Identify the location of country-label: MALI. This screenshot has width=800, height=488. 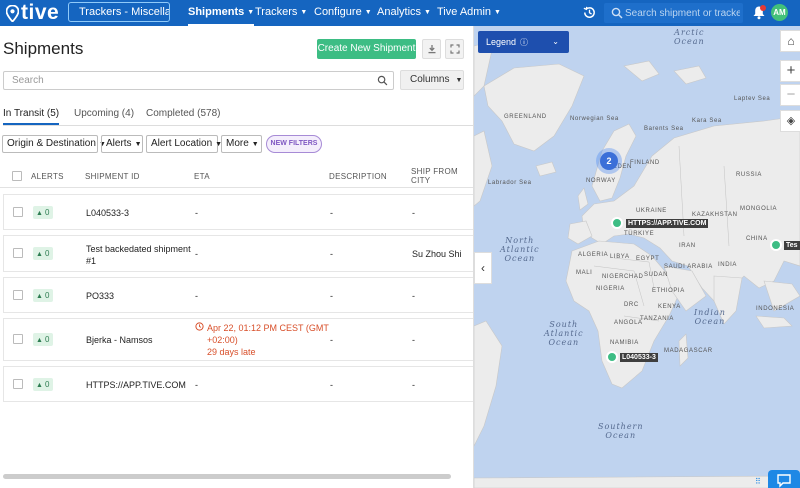
(584, 273).